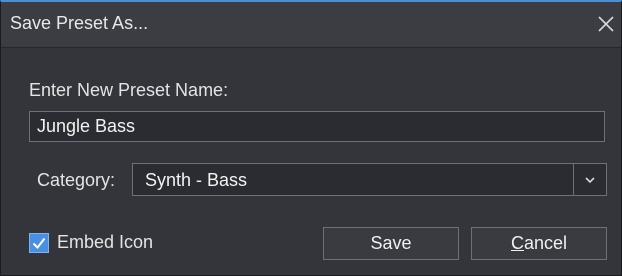  Describe the element at coordinates (539, 243) in the screenshot. I see `cancel-button: Cancel` at that location.